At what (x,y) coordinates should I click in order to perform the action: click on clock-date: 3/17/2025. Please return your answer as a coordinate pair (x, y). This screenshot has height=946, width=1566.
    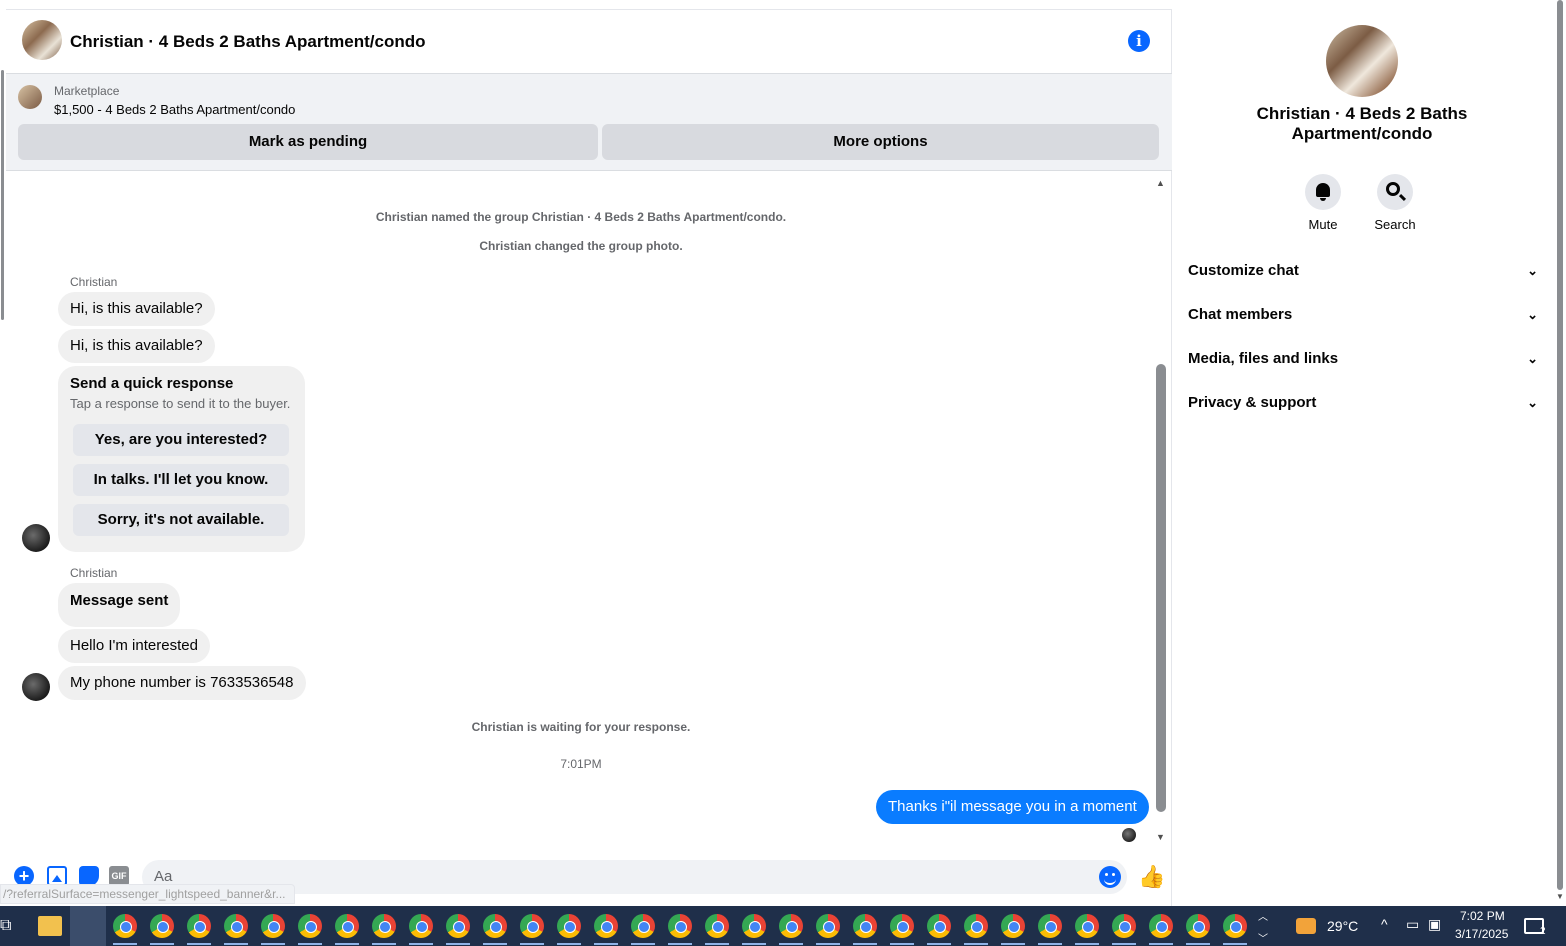
    Looking at the image, I should click on (1481, 934).